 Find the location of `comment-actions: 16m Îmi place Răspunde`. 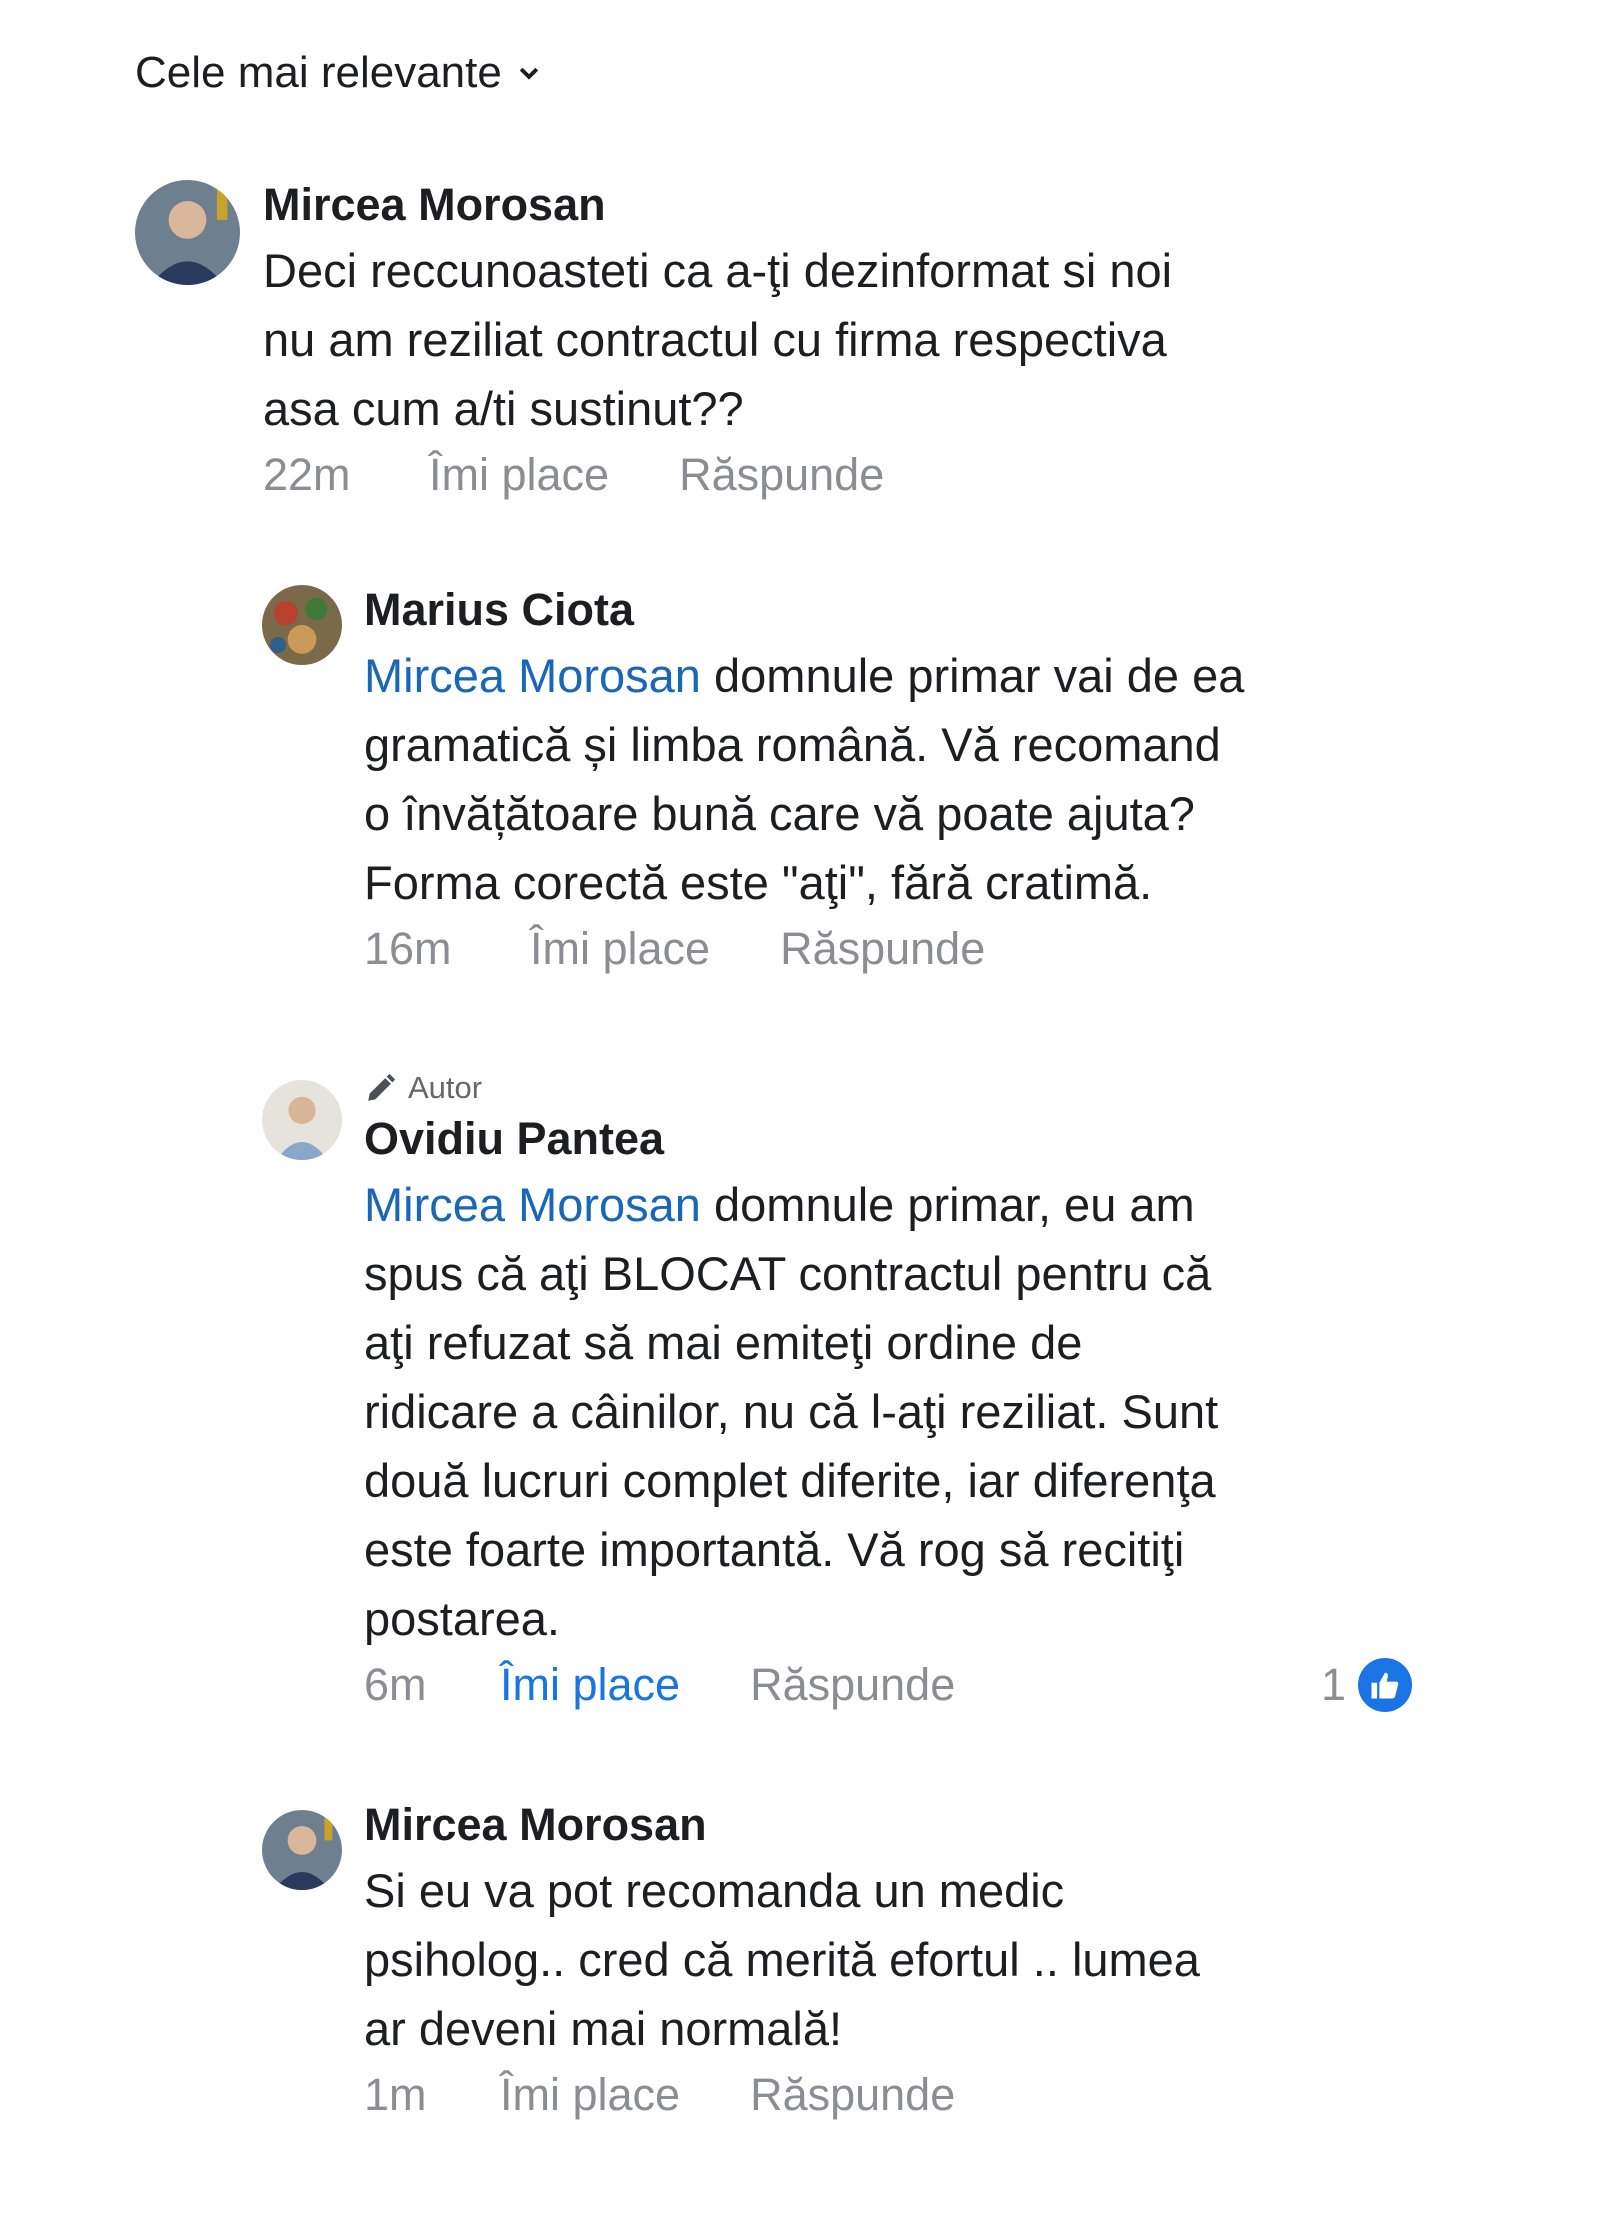

comment-actions: 16m Îmi place Răspunde is located at coordinates (914, 949).